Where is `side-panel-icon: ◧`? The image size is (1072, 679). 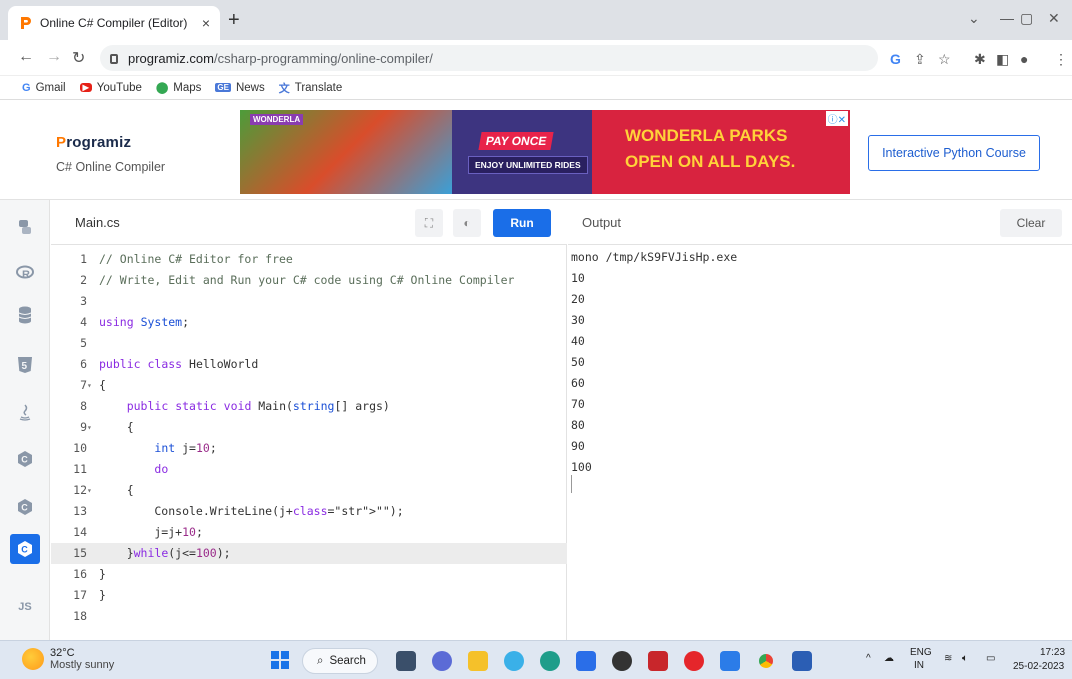 side-panel-icon: ◧ is located at coordinates (1002, 59).